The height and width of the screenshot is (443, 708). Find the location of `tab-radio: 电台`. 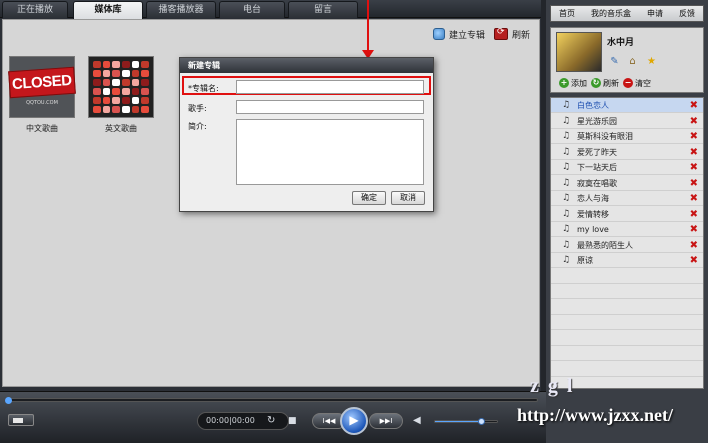

tab-radio: 电台 is located at coordinates (252, 9).